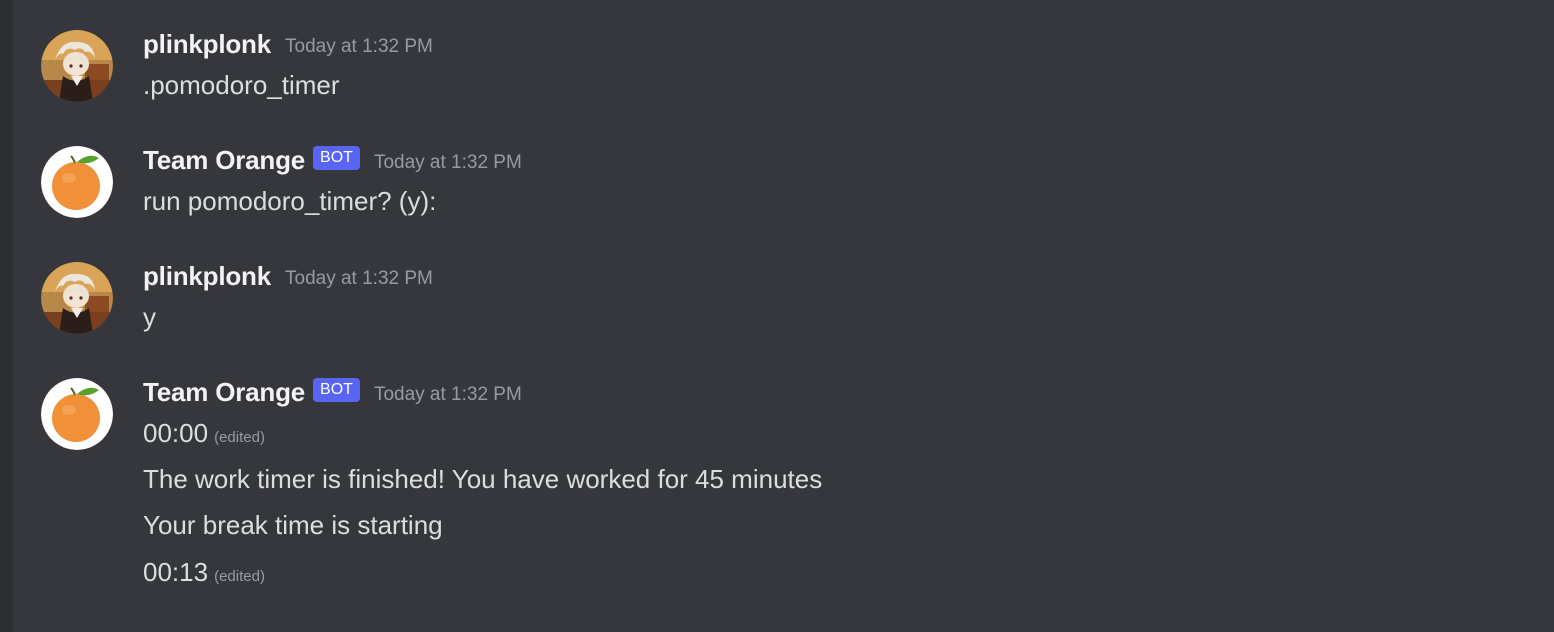  I want to click on timer-text: 00:13 (edited), so click(204, 572).